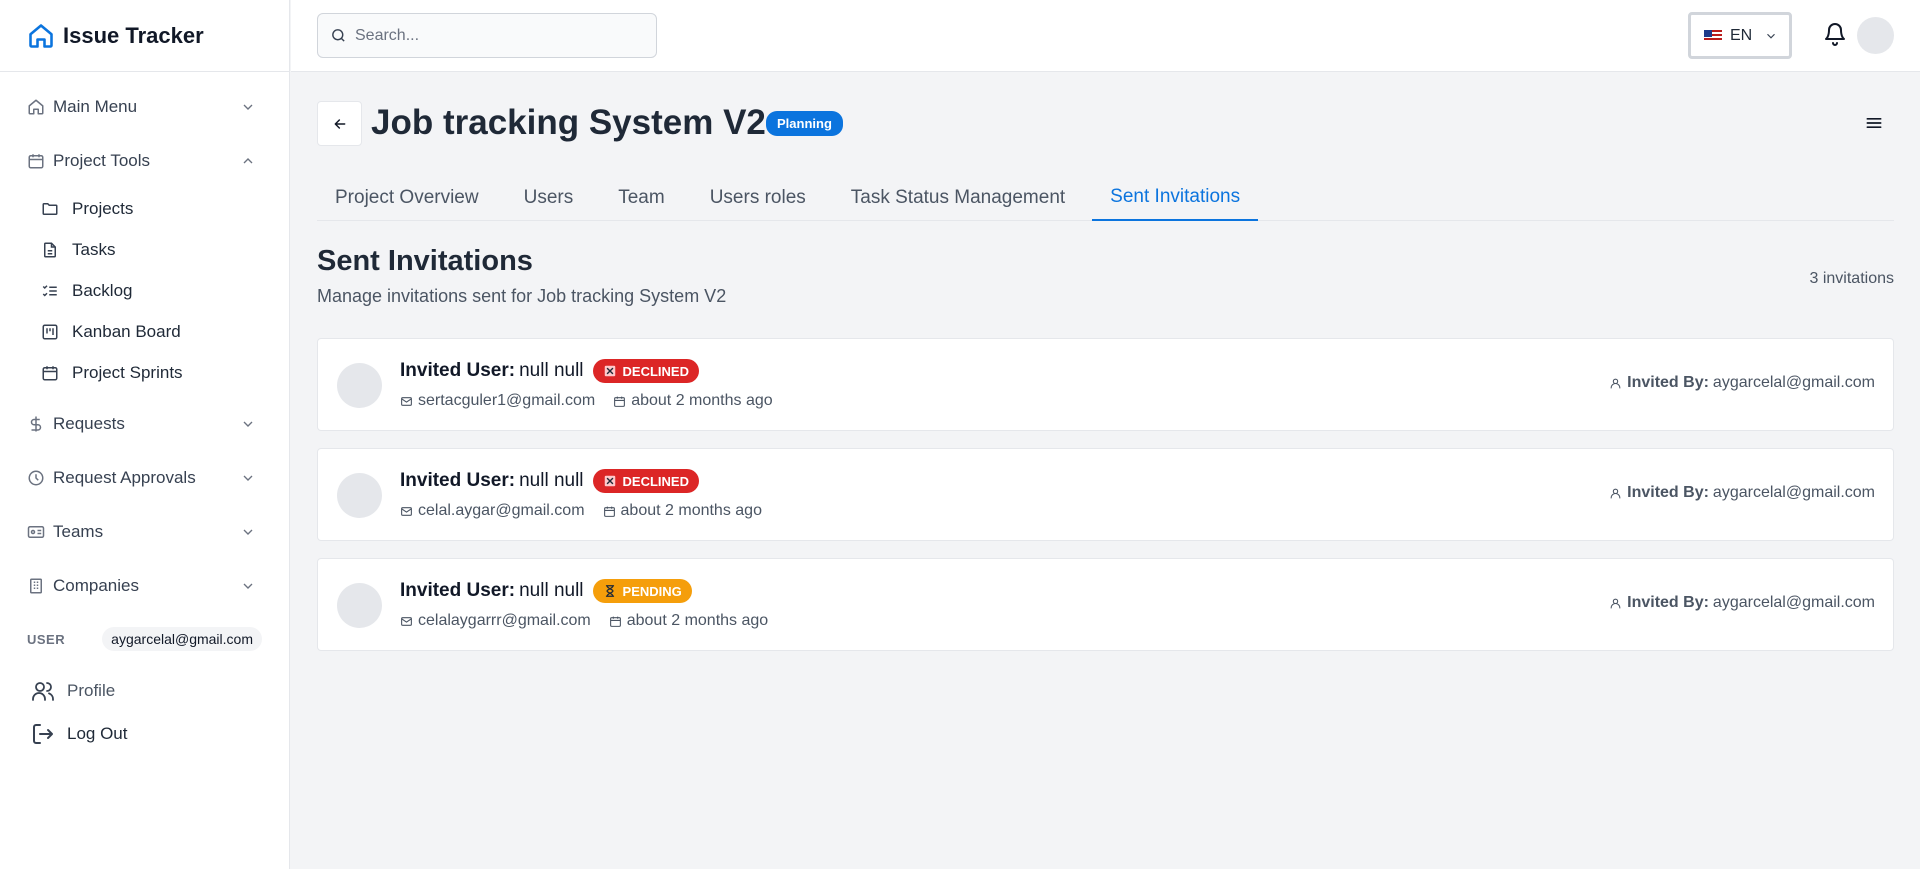  I want to click on status-text: DECLINED, so click(655, 371).